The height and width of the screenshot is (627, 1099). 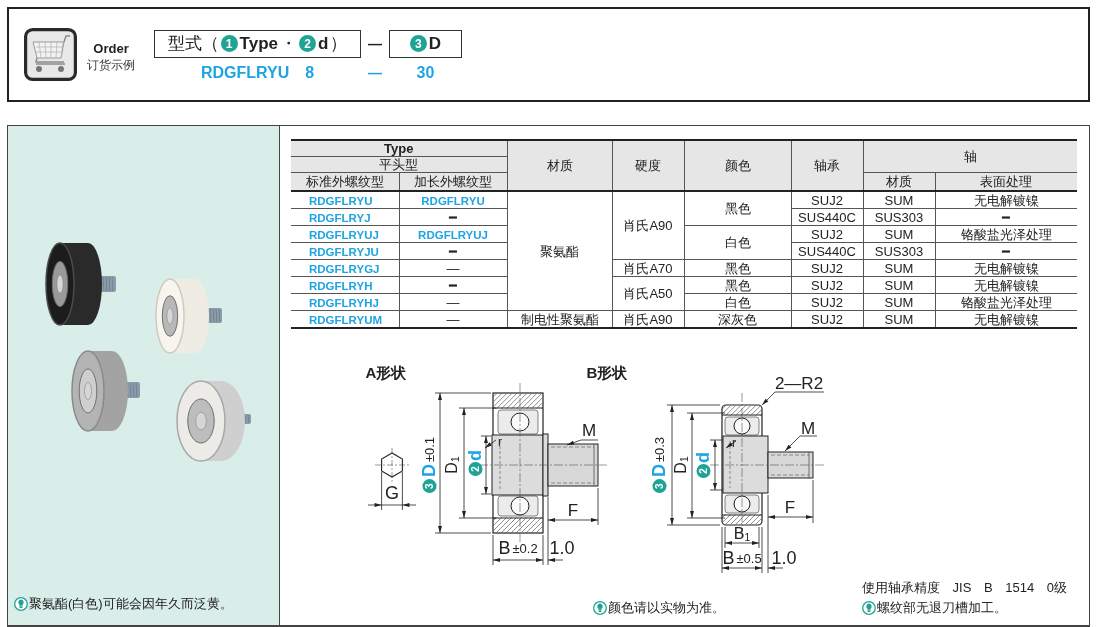 I want to click on example-size-value: 30, so click(x=425, y=72).